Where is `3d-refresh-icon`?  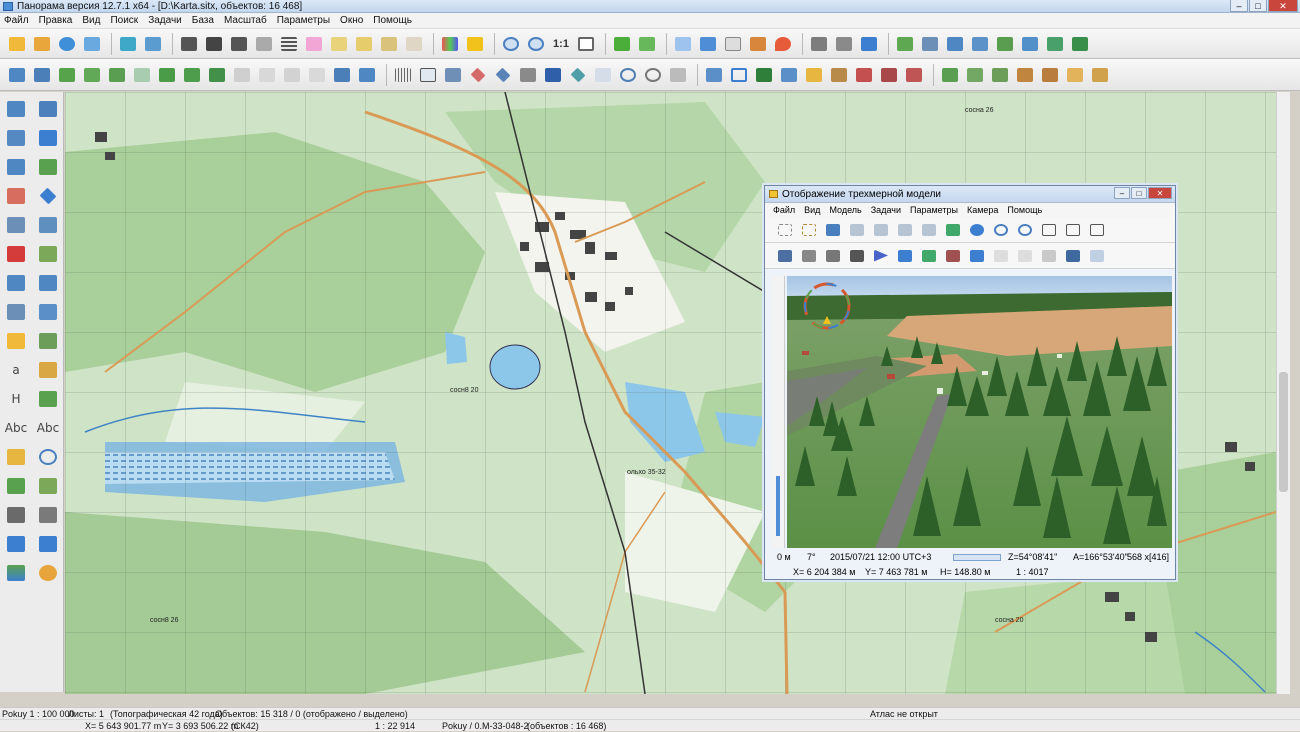 3d-refresh-icon is located at coordinates (977, 230).